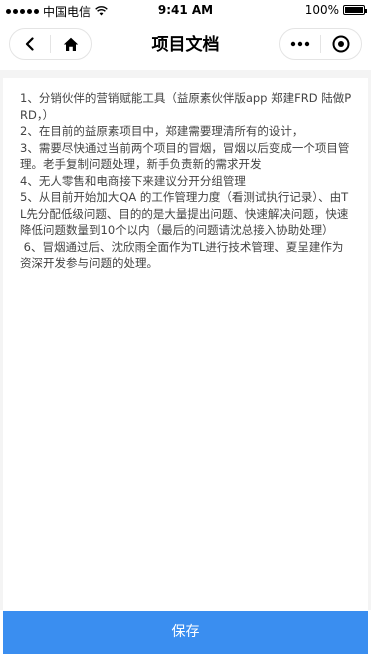 Image resolution: width=371 pixels, height=654 pixels. I want to click on nav-right-capsule, so click(320, 44).